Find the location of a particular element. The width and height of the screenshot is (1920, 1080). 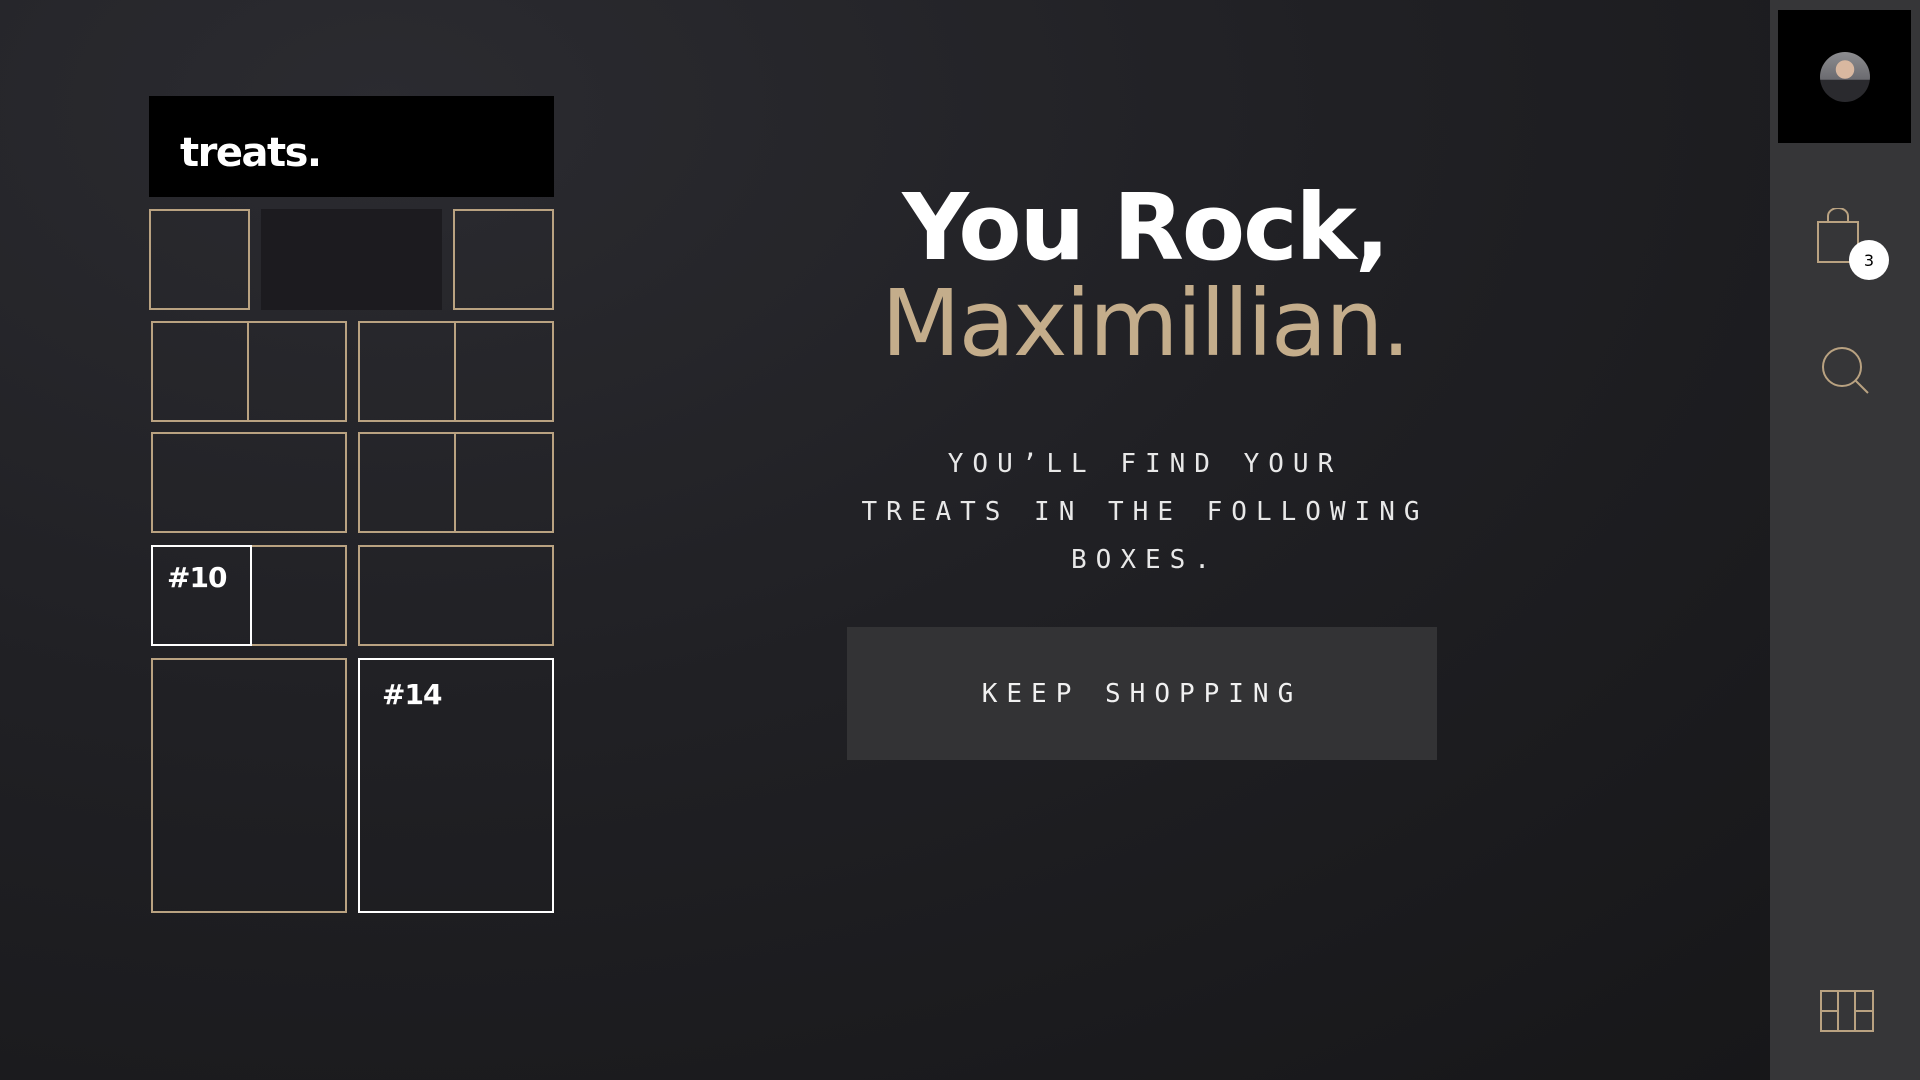

instruction-line-2: TREATS IN THE FOLLOWING BOXES. is located at coordinates (1145, 536).